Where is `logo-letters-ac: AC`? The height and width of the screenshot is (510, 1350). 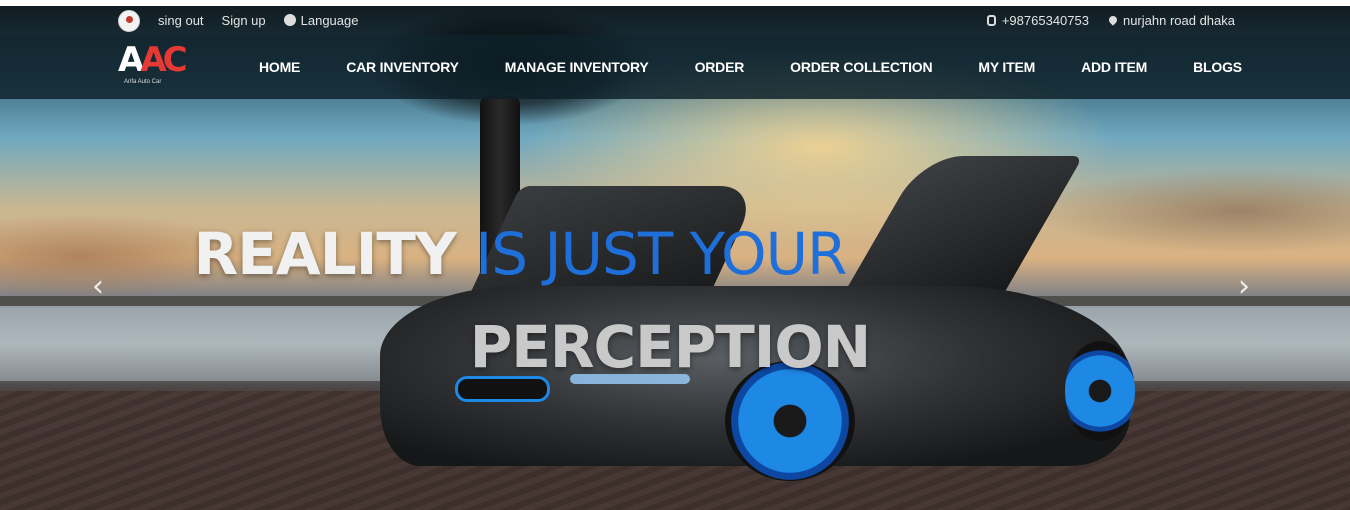 logo-letters-ac: AC is located at coordinates (163, 60).